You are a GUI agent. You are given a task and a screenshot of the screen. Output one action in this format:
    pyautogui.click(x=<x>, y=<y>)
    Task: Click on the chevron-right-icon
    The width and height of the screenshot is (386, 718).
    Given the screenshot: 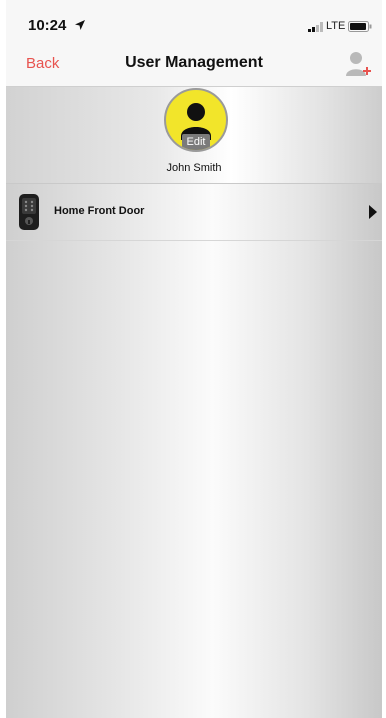 What is the action you would take?
    pyautogui.click(x=373, y=212)
    